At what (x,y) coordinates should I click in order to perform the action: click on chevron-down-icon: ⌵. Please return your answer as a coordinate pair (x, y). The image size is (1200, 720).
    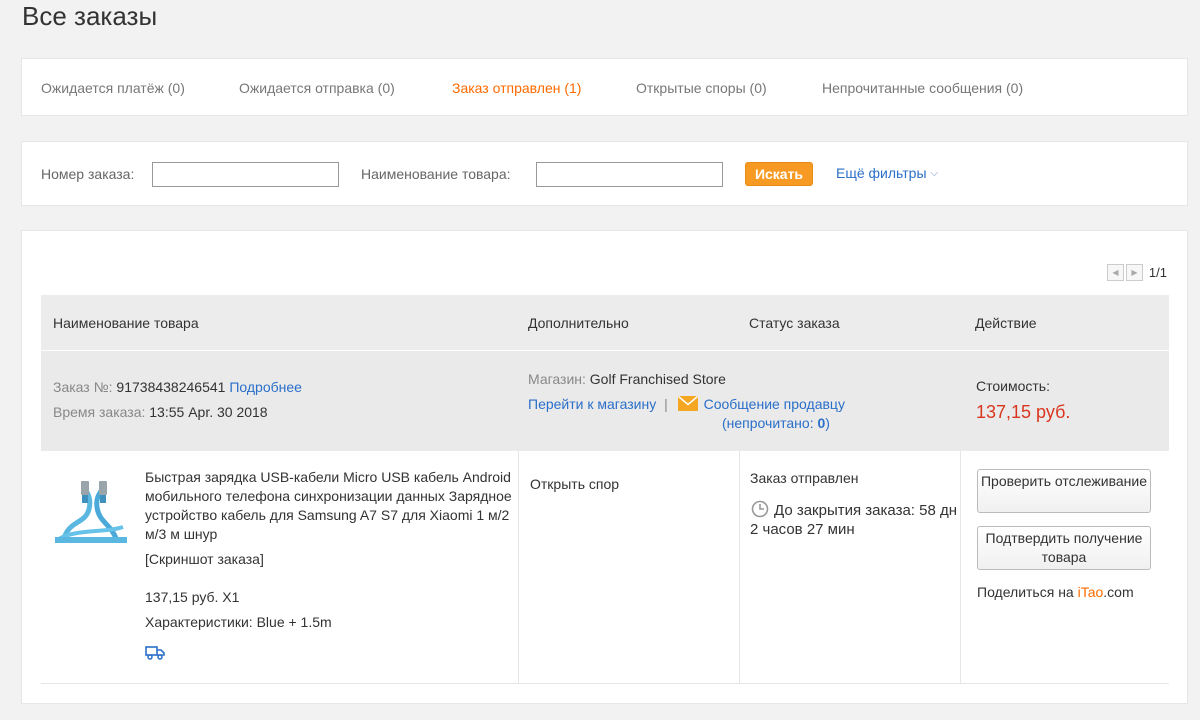
    Looking at the image, I should click on (934, 173).